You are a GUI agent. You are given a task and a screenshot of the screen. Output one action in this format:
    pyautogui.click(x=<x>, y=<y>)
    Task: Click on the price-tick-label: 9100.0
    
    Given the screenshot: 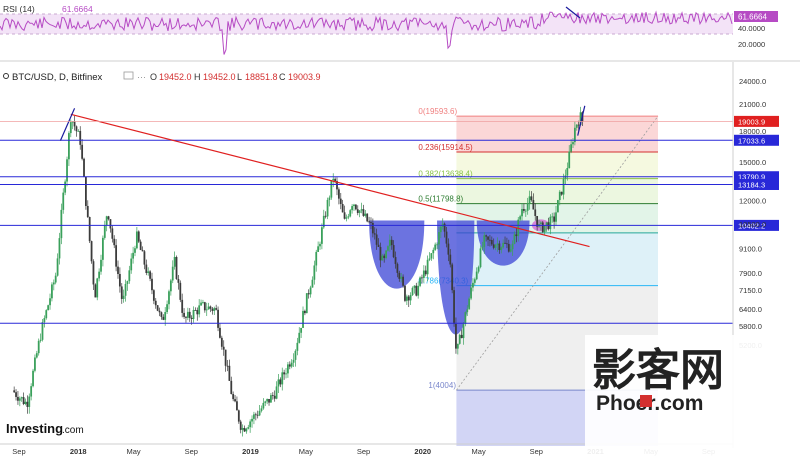 What is the action you would take?
    pyautogui.click(x=750, y=248)
    